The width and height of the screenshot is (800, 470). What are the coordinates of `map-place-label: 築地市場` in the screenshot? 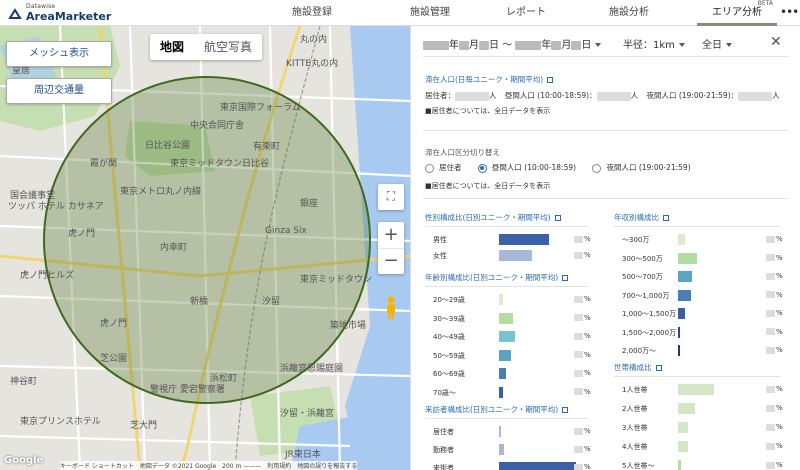 It's located at (348, 326).